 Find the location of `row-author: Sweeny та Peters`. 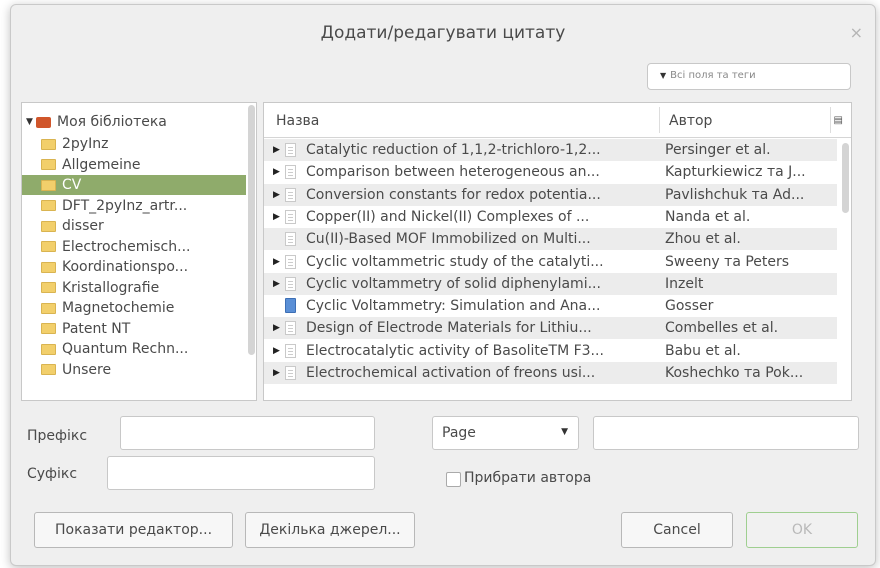

row-author: Sweeny та Peters is located at coordinates (727, 261).